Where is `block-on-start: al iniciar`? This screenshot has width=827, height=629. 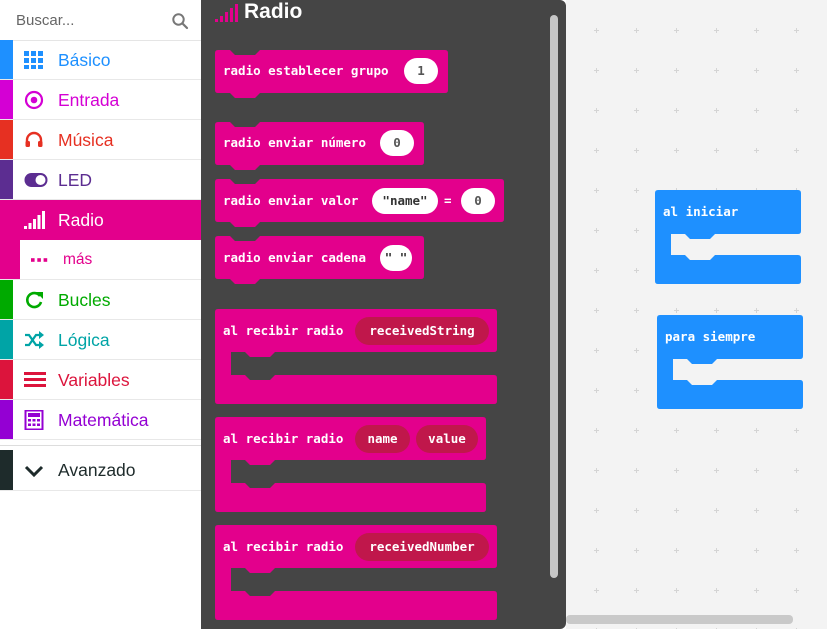 block-on-start: al iniciar is located at coordinates (728, 237).